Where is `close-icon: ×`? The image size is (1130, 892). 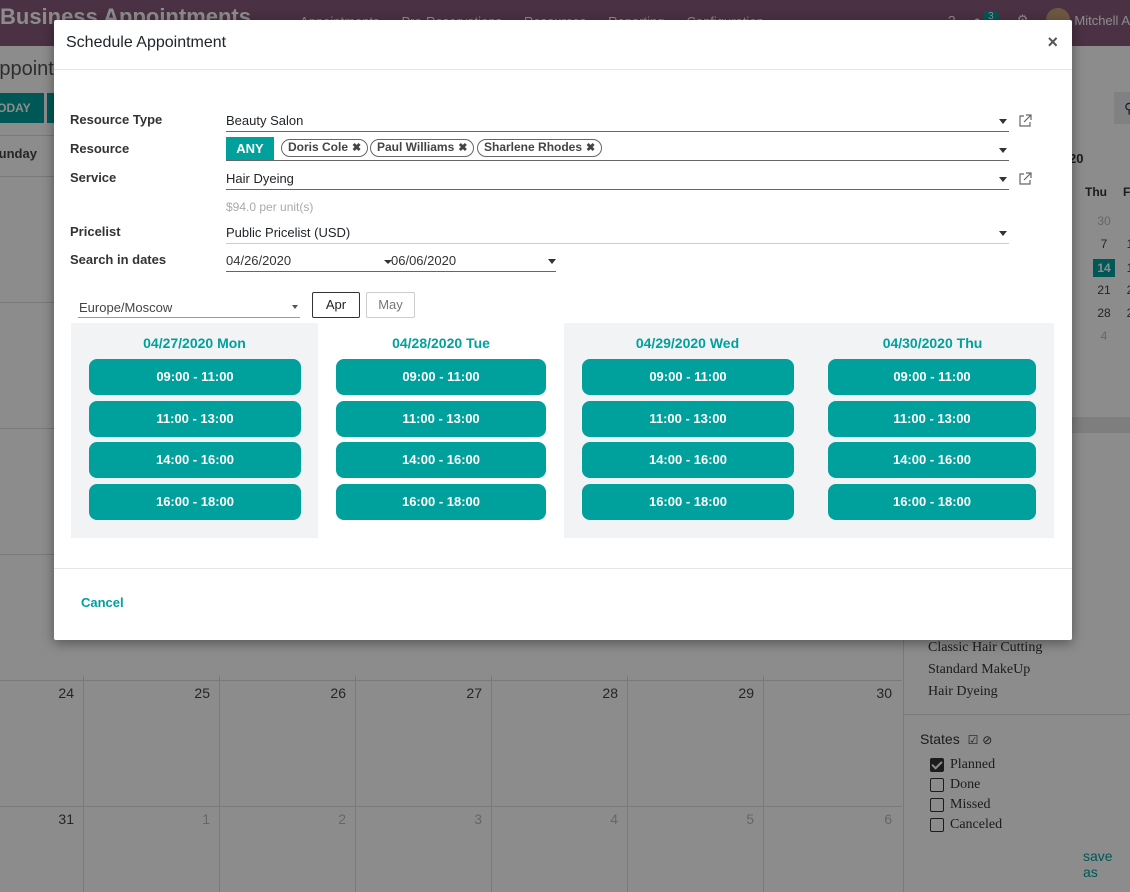 close-icon: × is located at coordinates (1052, 42).